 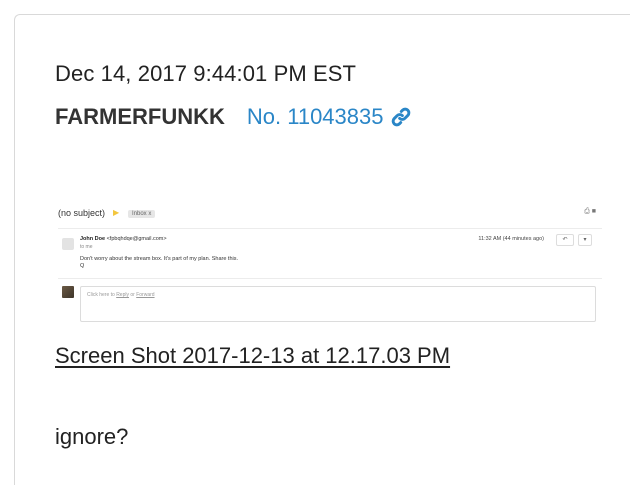 I want to click on sender-email: <fpbqhdqe@gmail.com>, so click(x=136, y=239).